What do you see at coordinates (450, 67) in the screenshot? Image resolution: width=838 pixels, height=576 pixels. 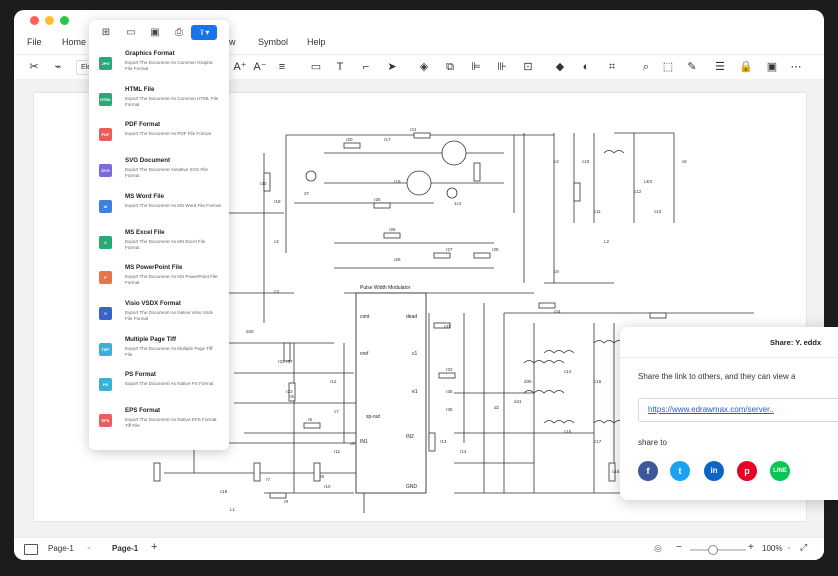 I see `group-icon: ⧉` at bounding box center [450, 67].